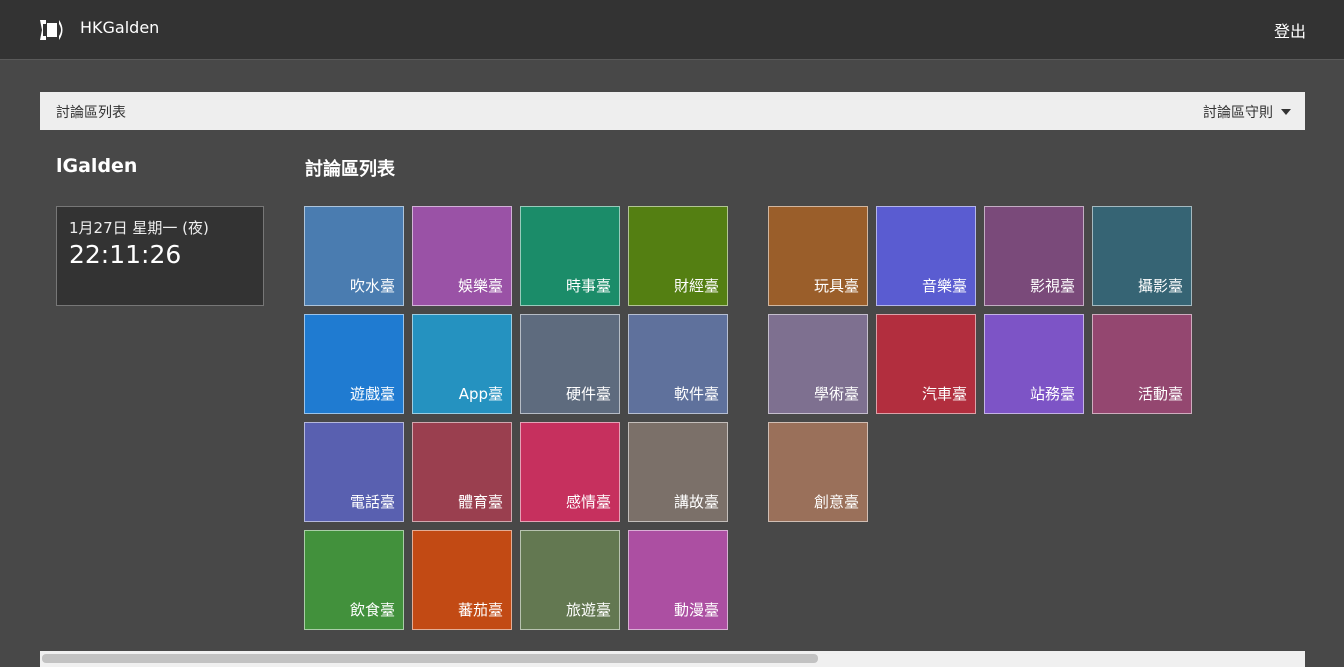 The width and height of the screenshot is (1344, 667). I want to click on board-tile-label: 財經臺, so click(696, 286).